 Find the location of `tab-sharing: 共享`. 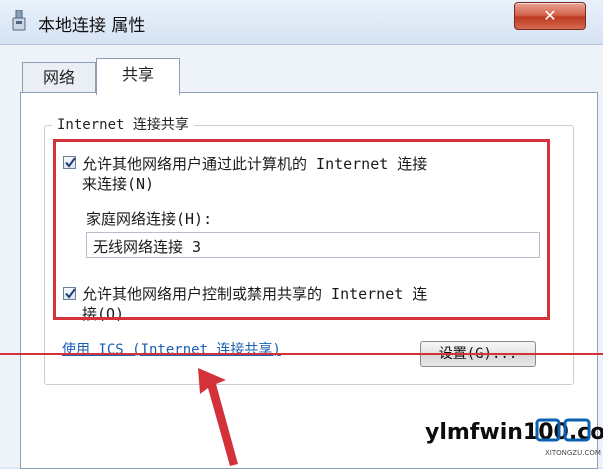

tab-sharing: 共享 is located at coordinates (138, 76).